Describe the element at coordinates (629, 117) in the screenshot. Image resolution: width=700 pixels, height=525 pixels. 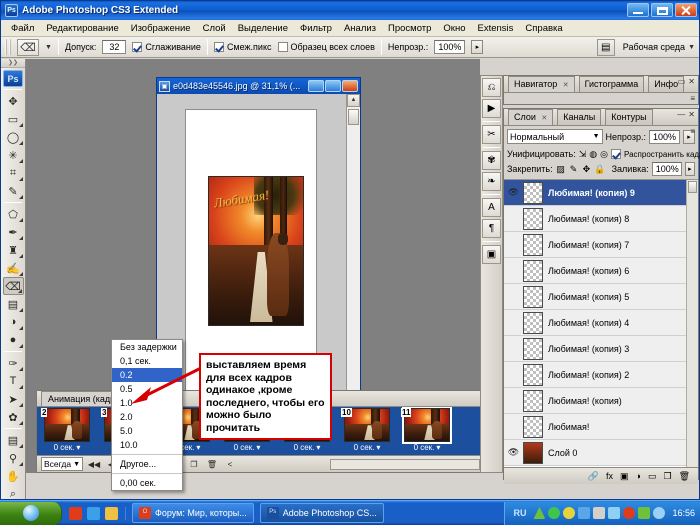
I see `tab-paths: Контуры` at that location.